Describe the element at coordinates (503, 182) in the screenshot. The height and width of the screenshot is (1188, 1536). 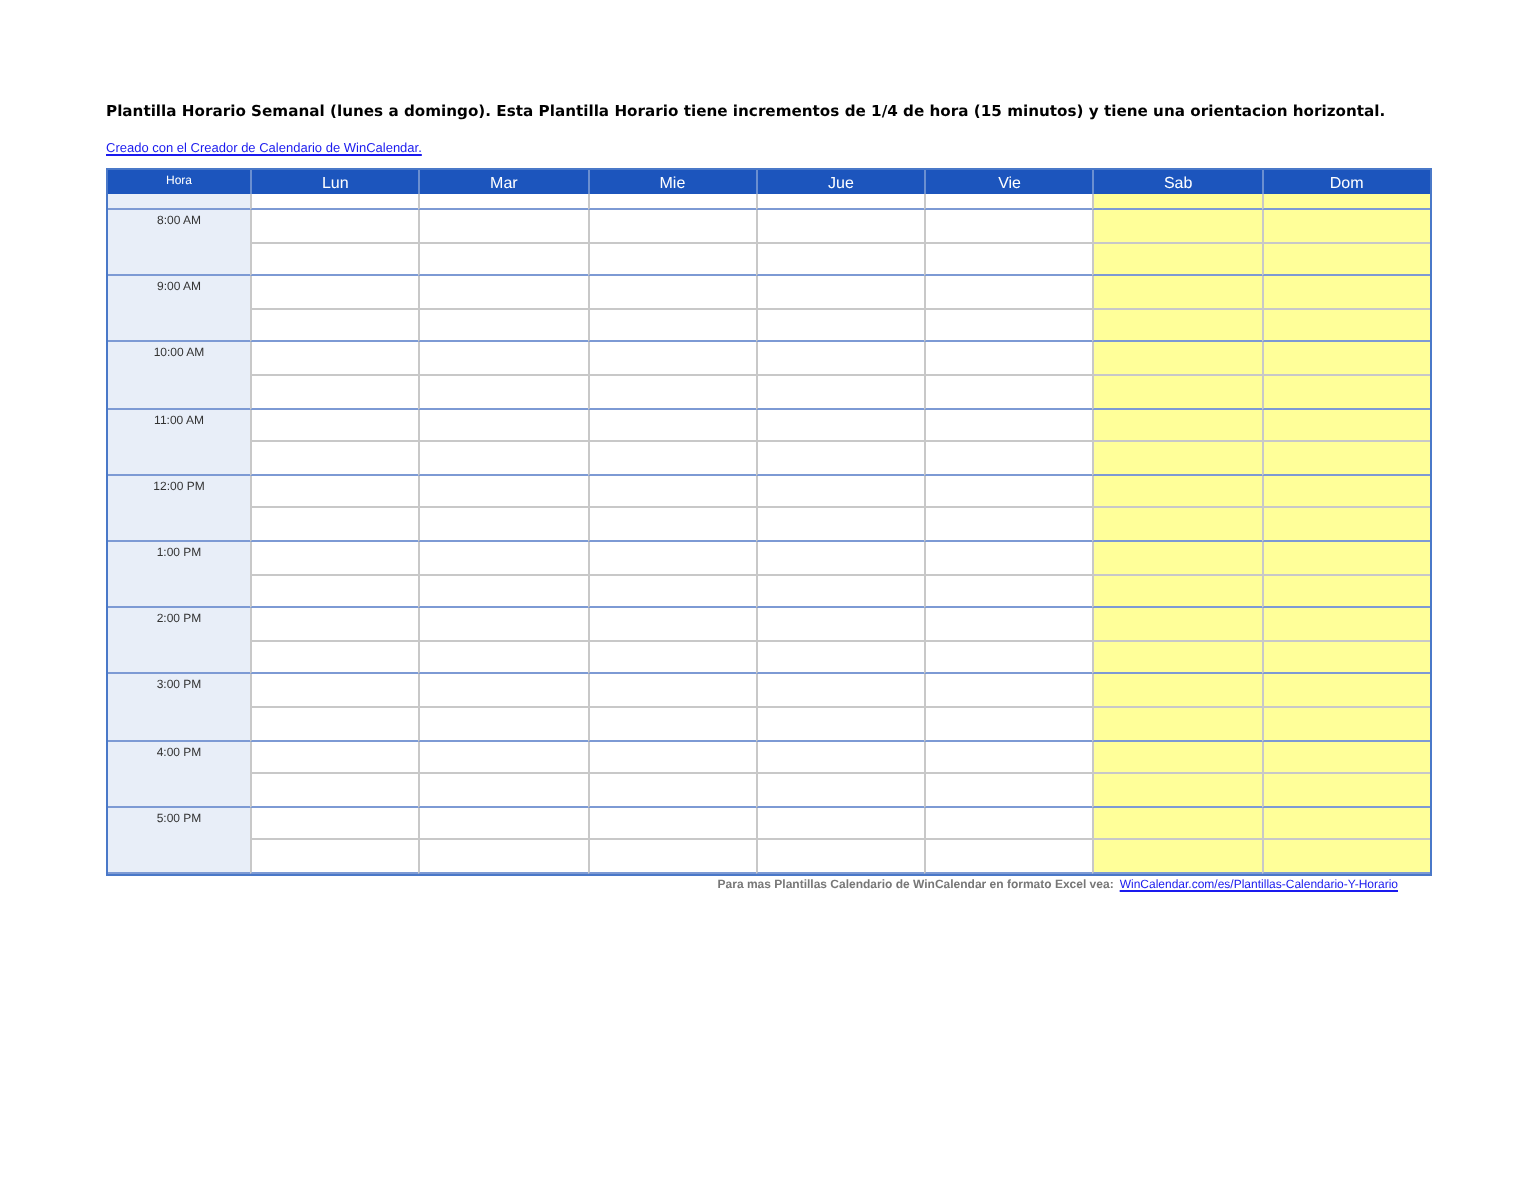
I see `column-header: Mar` at that location.